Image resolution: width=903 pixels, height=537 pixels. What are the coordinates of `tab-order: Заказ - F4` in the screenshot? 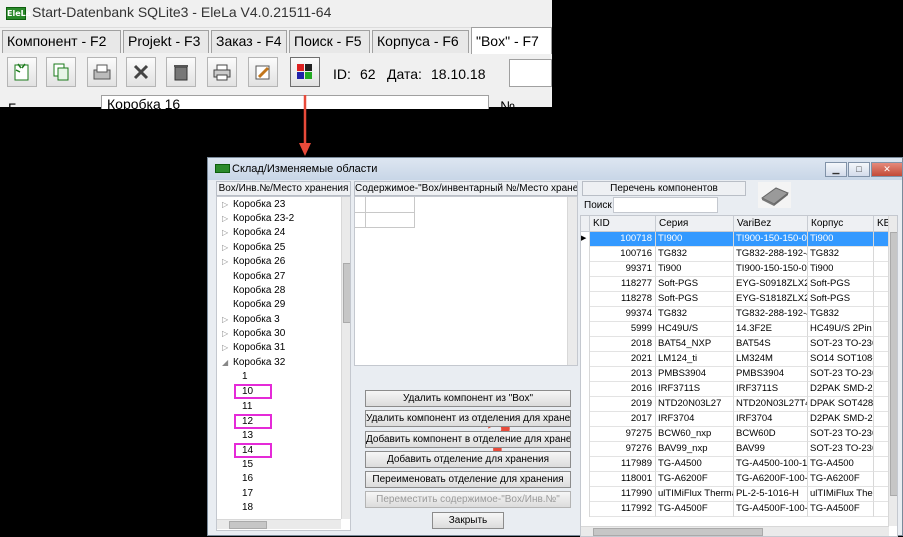 It's located at (249, 41).